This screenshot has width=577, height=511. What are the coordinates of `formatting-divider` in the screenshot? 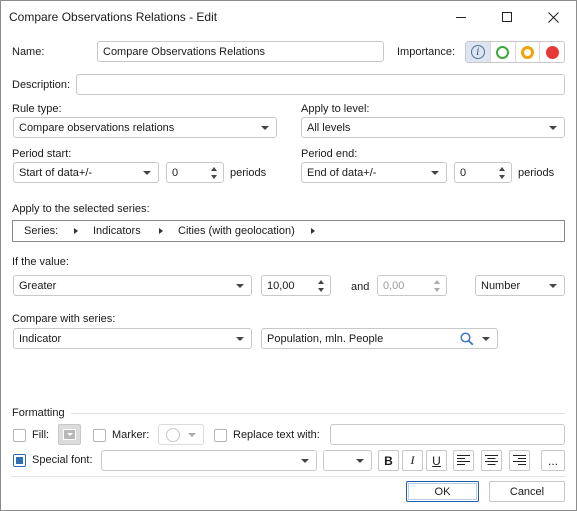 It's located at (318, 413).